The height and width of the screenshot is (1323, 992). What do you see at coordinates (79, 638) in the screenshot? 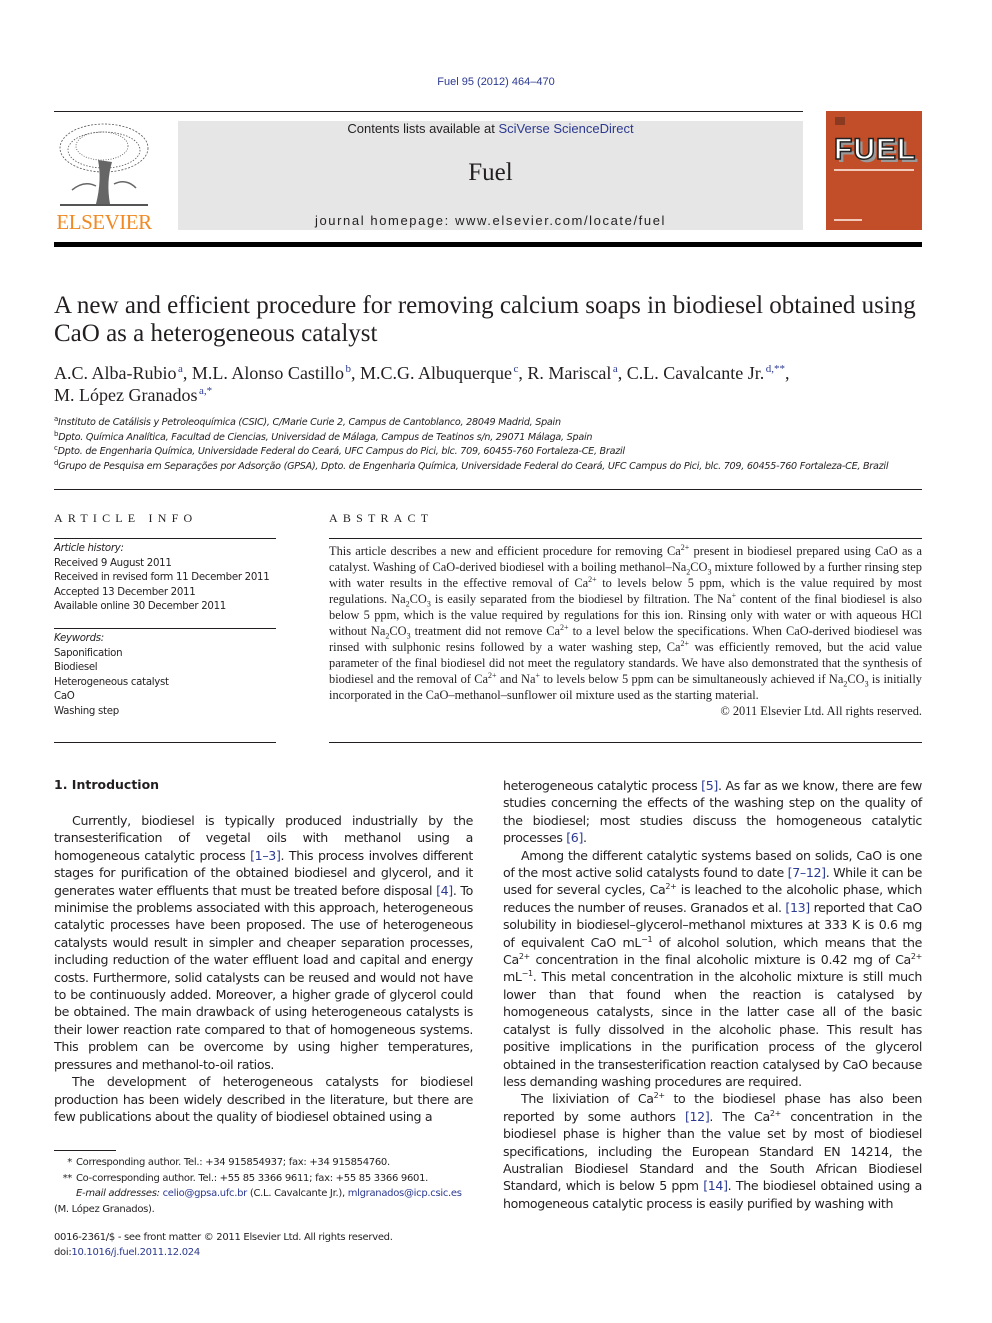
I see `keywords-label: Keywords:` at bounding box center [79, 638].